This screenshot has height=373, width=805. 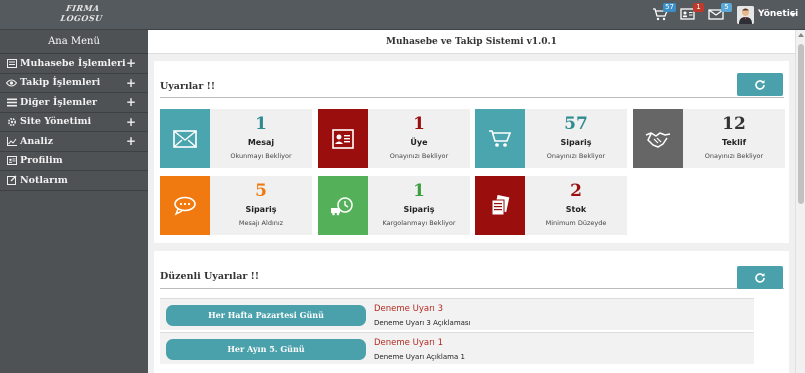 I want to click on handshake-icon, so click(x=658, y=138).